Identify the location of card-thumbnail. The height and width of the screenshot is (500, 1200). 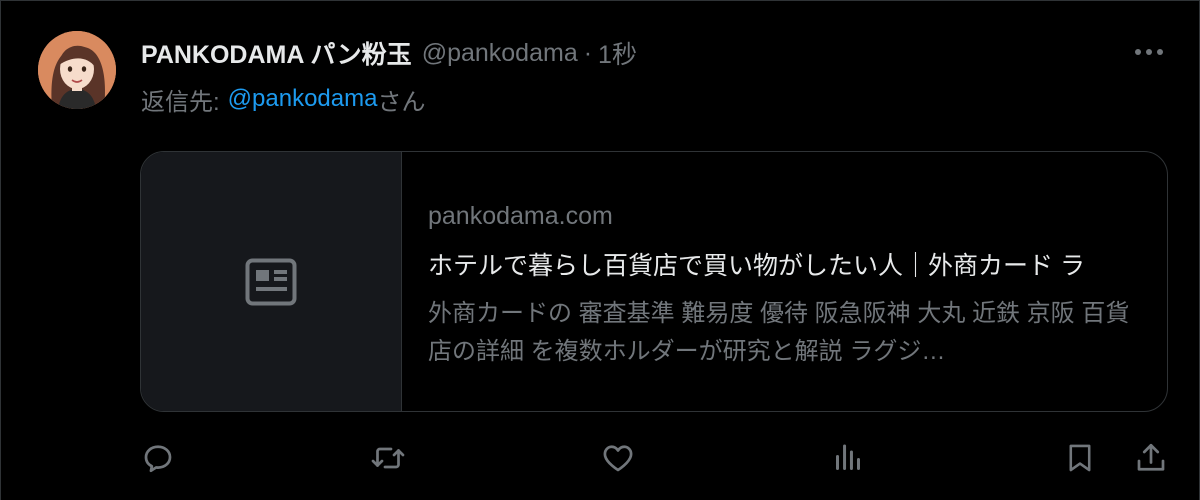
(271, 281).